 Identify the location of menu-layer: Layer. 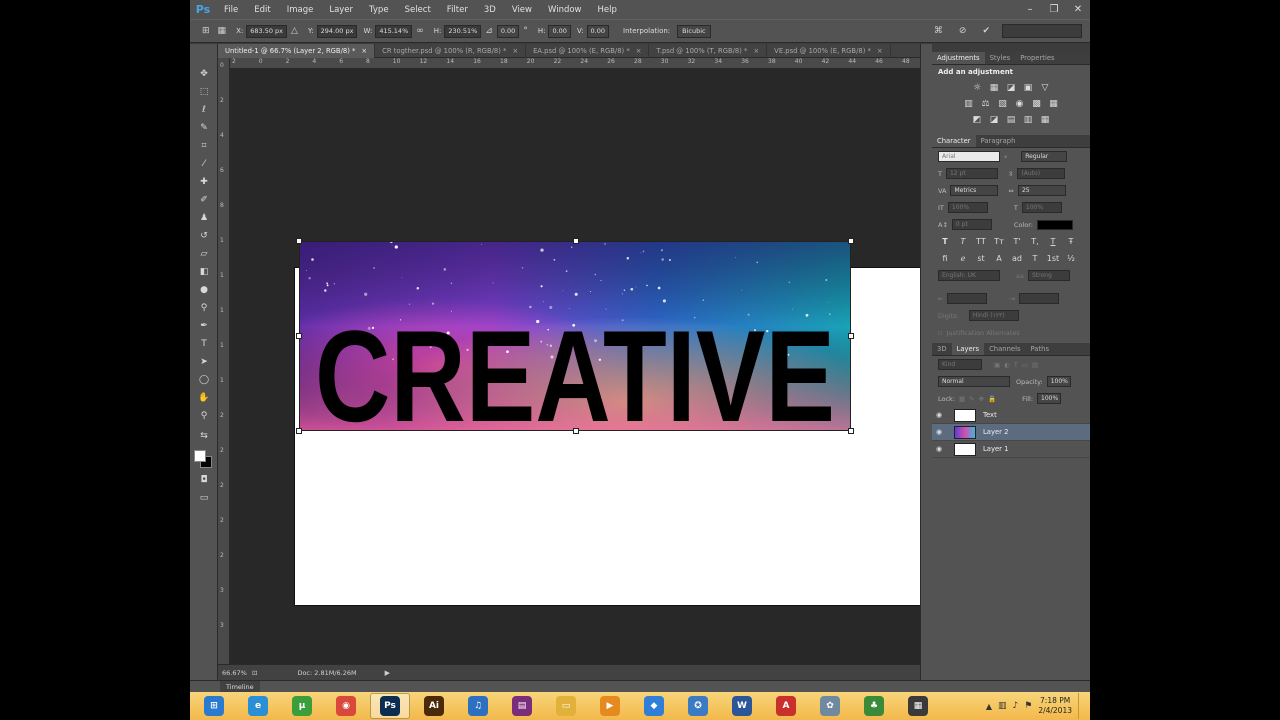
(341, 10).